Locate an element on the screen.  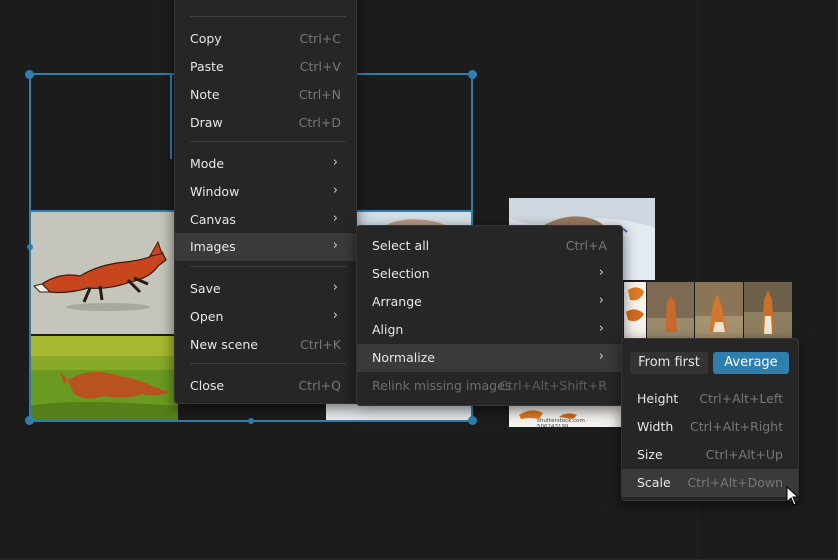
resize-handle-left-middle is located at coordinates (30, 247).